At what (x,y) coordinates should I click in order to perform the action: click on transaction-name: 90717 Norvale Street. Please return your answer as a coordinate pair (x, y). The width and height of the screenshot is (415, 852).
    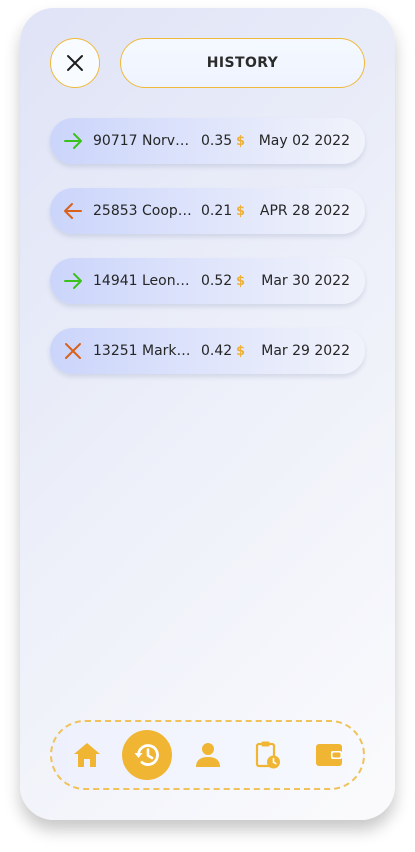
    Looking at the image, I should click on (143, 141).